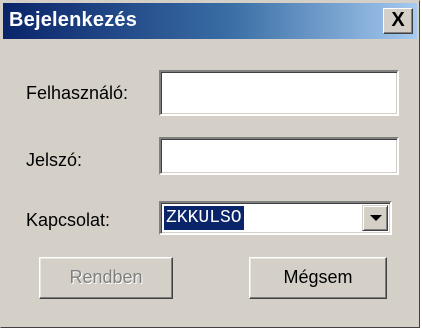 Image resolution: width=422 pixels, height=330 pixels. I want to click on username-input, so click(279, 93).